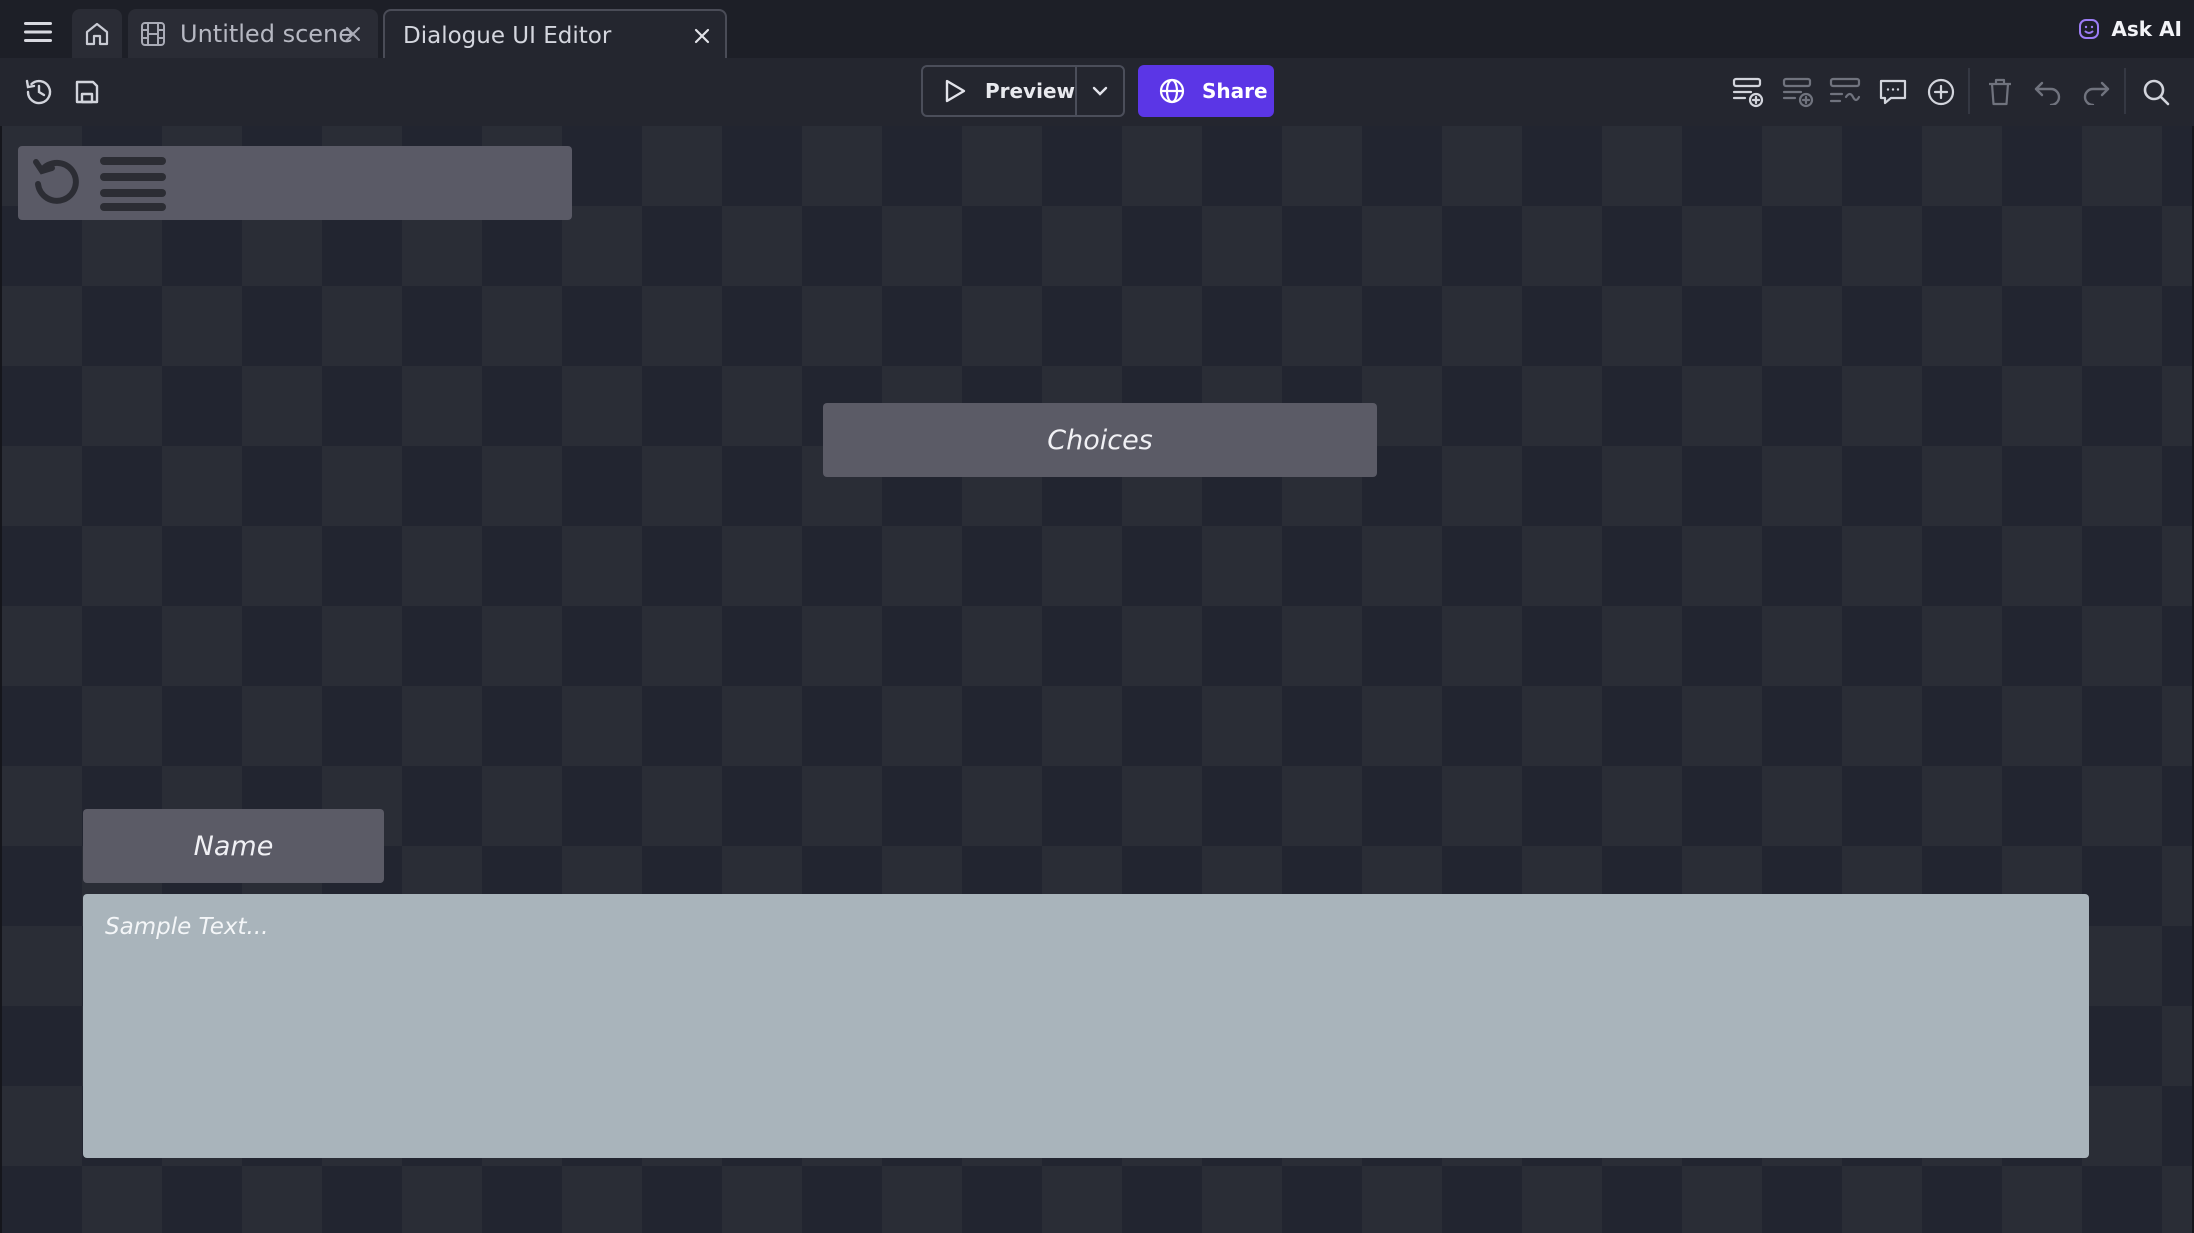 The image size is (2194, 1233). I want to click on ai-assistant-icon, so click(2089, 29).